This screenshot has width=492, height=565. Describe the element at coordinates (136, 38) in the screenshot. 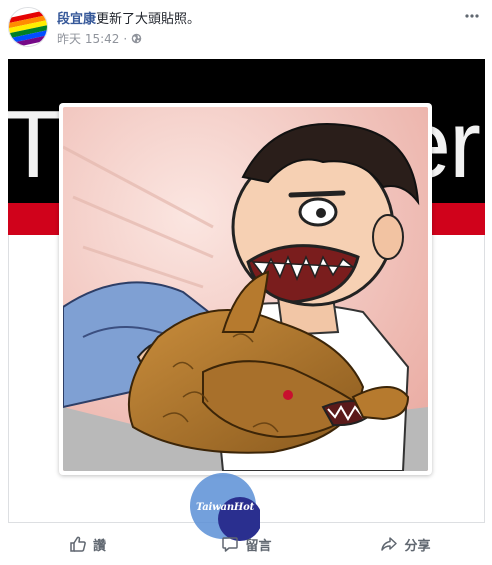

I see `globe-icon` at that location.